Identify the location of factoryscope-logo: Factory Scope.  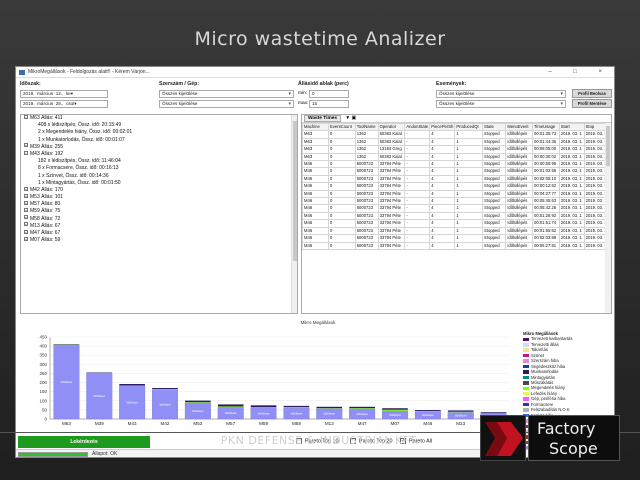
(550, 438).